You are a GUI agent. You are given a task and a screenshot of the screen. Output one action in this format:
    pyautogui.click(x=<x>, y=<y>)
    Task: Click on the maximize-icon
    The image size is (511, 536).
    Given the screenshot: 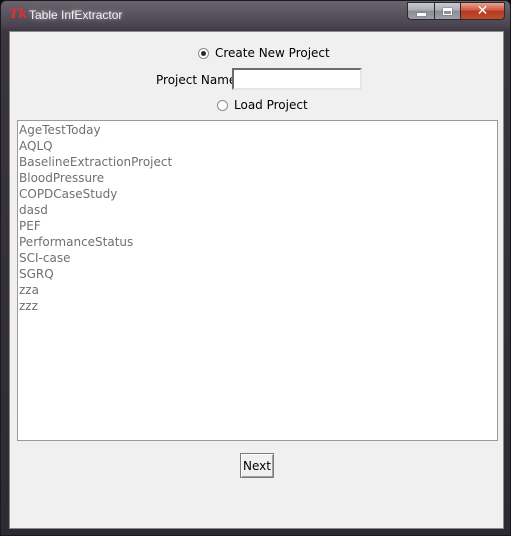 What is the action you would take?
    pyautogui.click(x=447, y=11)
    